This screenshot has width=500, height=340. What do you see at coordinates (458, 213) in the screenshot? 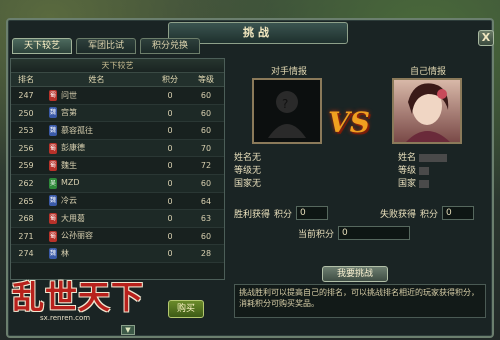
I see `lose-score-field: 0` at bounding box center [458, 213].